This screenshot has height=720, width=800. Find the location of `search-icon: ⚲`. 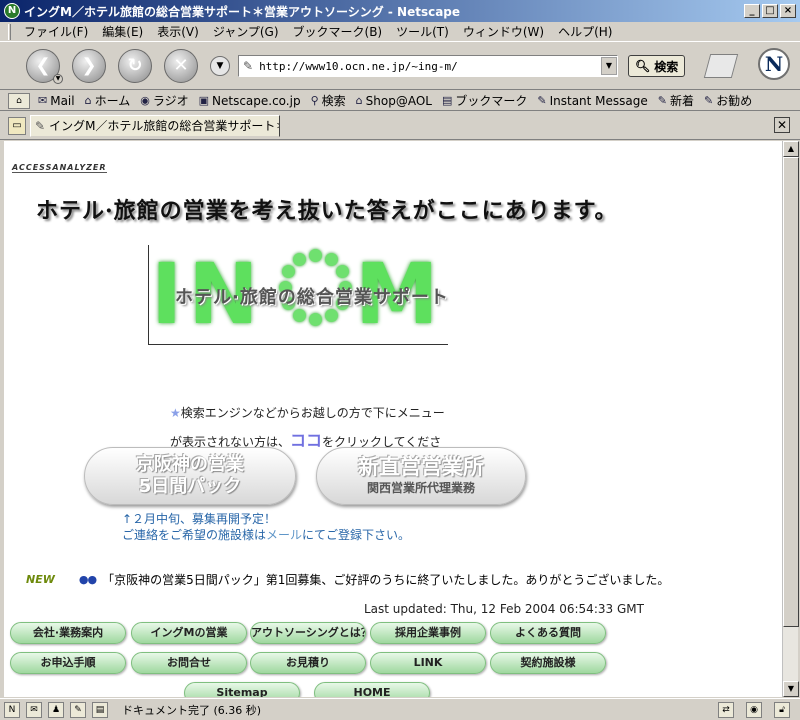

search-icon: ⚲ is located at coordinates (314, 100).